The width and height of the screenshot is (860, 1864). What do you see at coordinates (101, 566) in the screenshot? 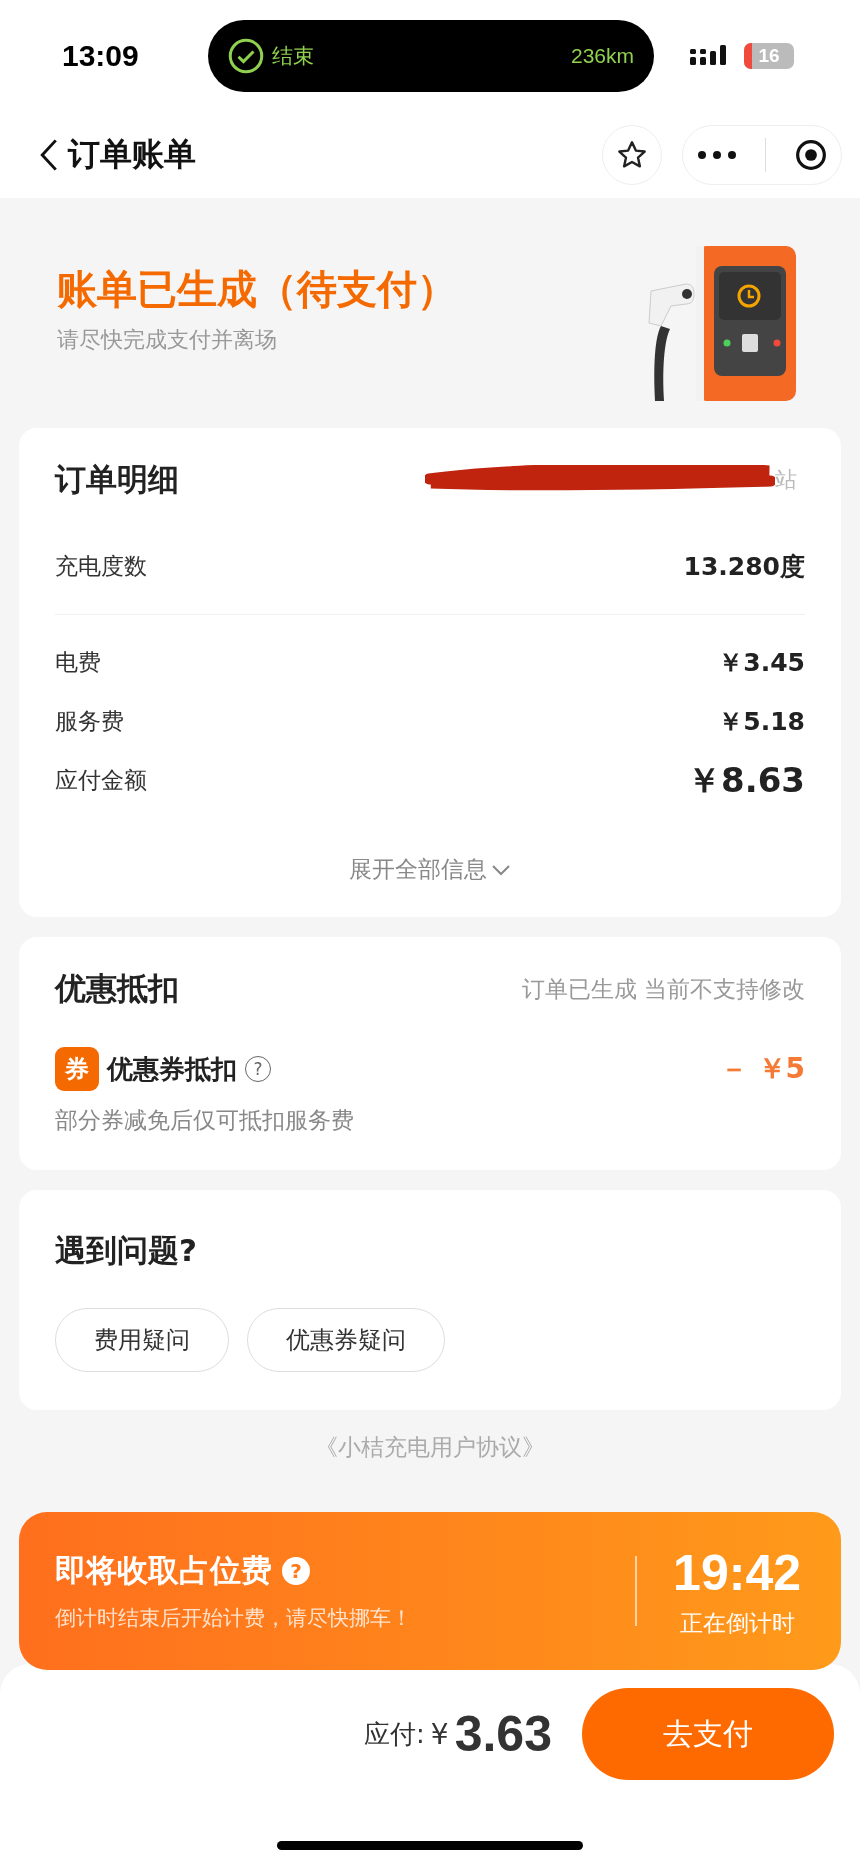
I see `fee-label: 充电度数` at bounding box center [101, 566].